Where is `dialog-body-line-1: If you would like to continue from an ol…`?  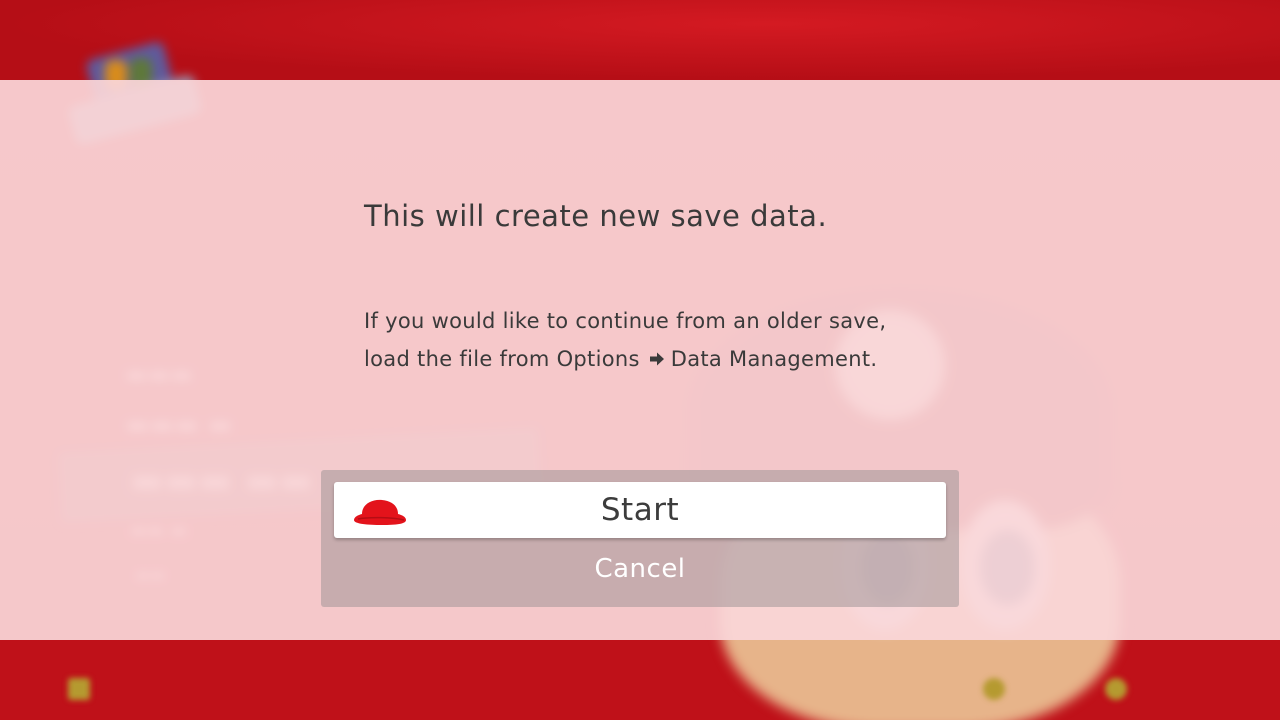 dialog-body-line-1: If you would like to continue from an ol… is located at coordinates (625, 321).